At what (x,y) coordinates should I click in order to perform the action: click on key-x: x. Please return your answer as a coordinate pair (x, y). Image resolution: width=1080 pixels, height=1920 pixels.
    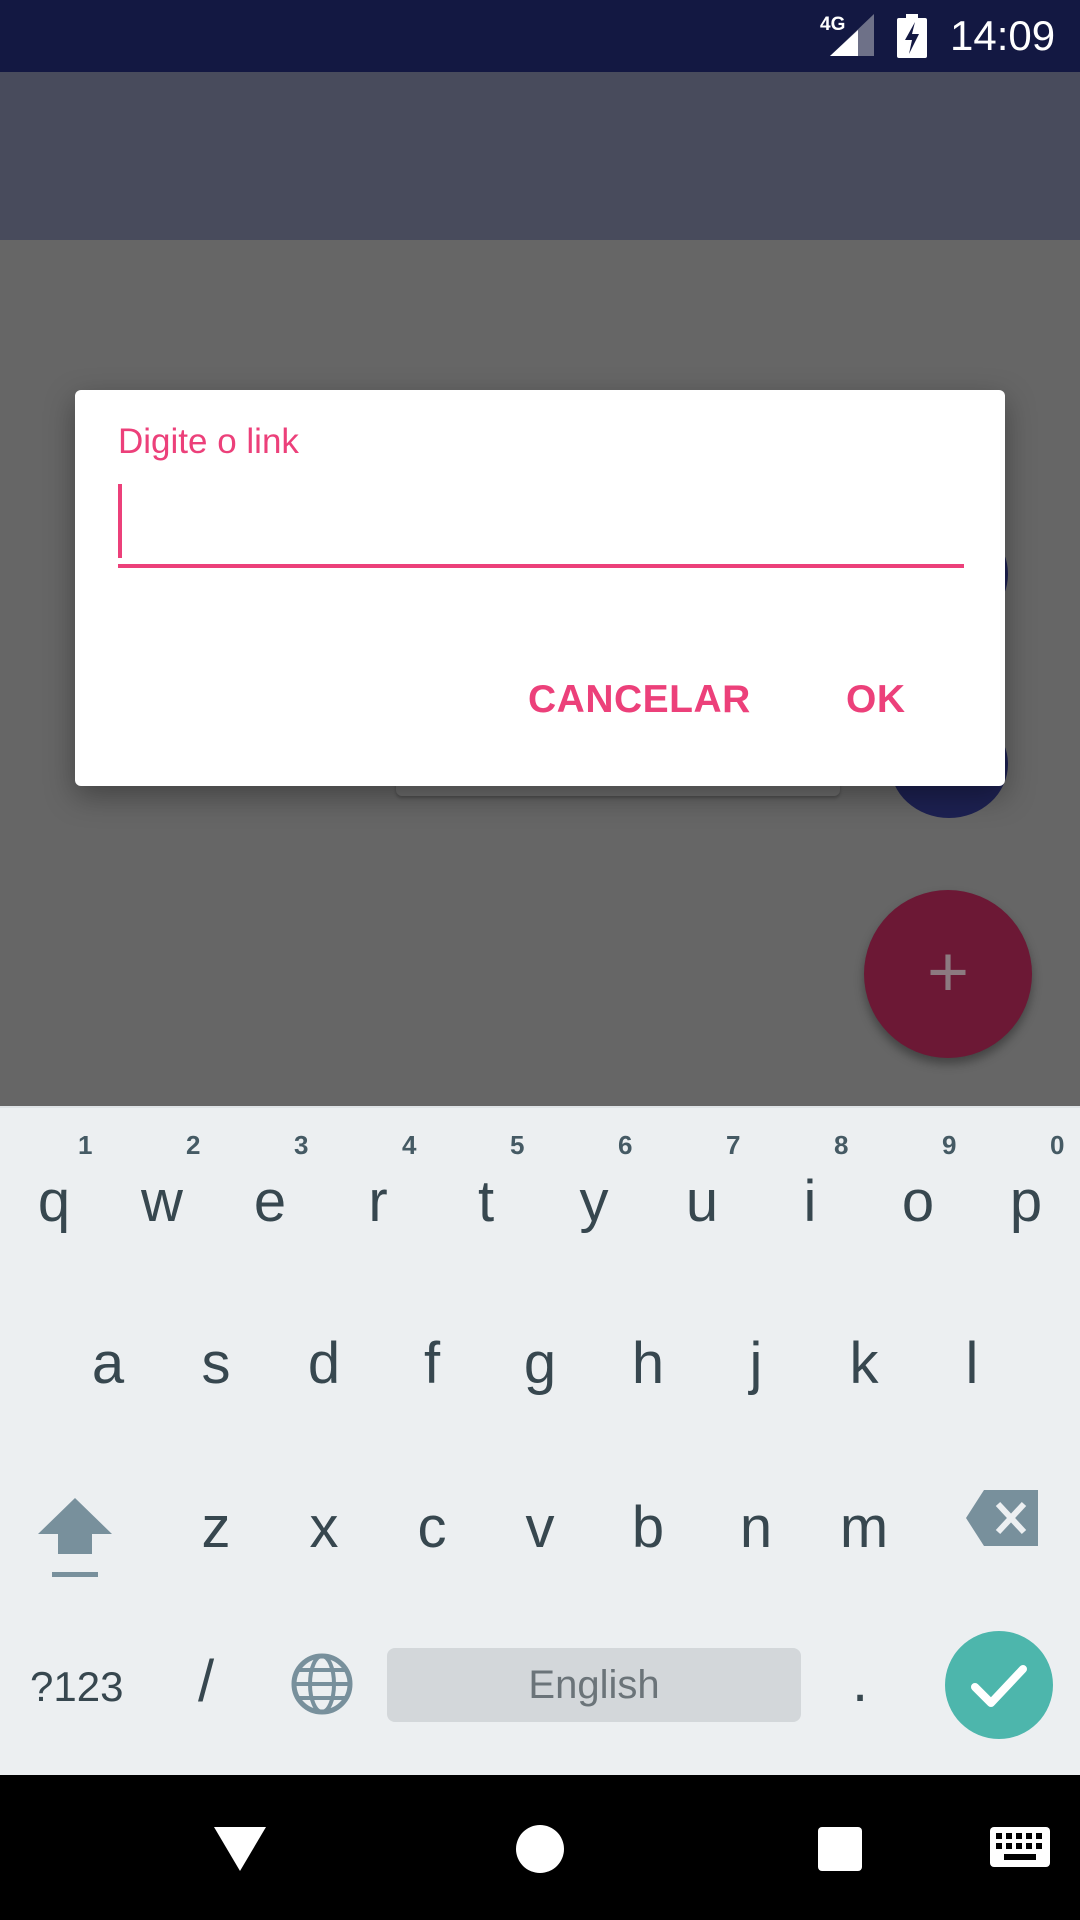
    Looking at the image, I should click on (324, 1527).